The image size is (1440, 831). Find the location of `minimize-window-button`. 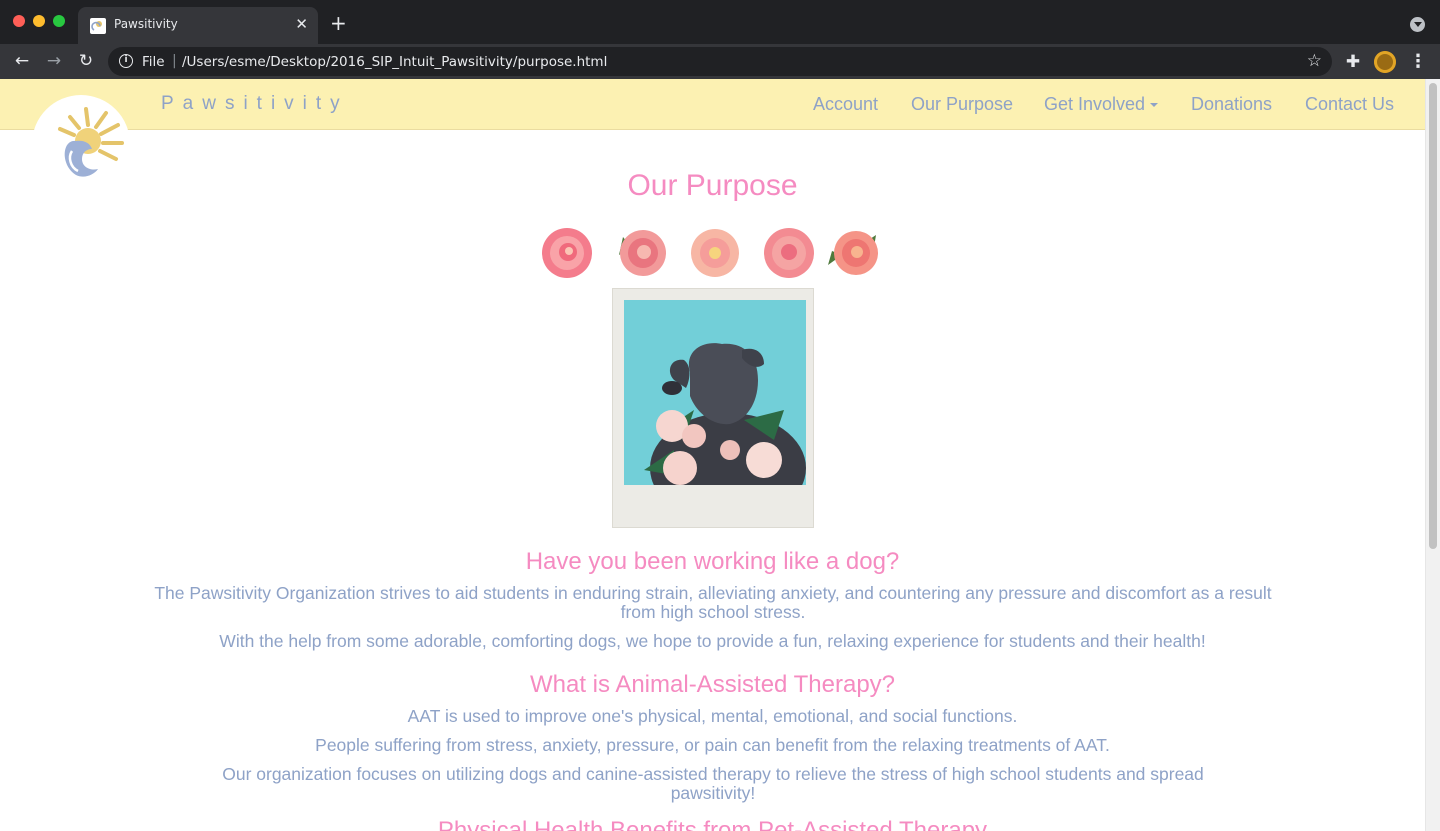

minimize-window-button is located at coordinates (39, 21).